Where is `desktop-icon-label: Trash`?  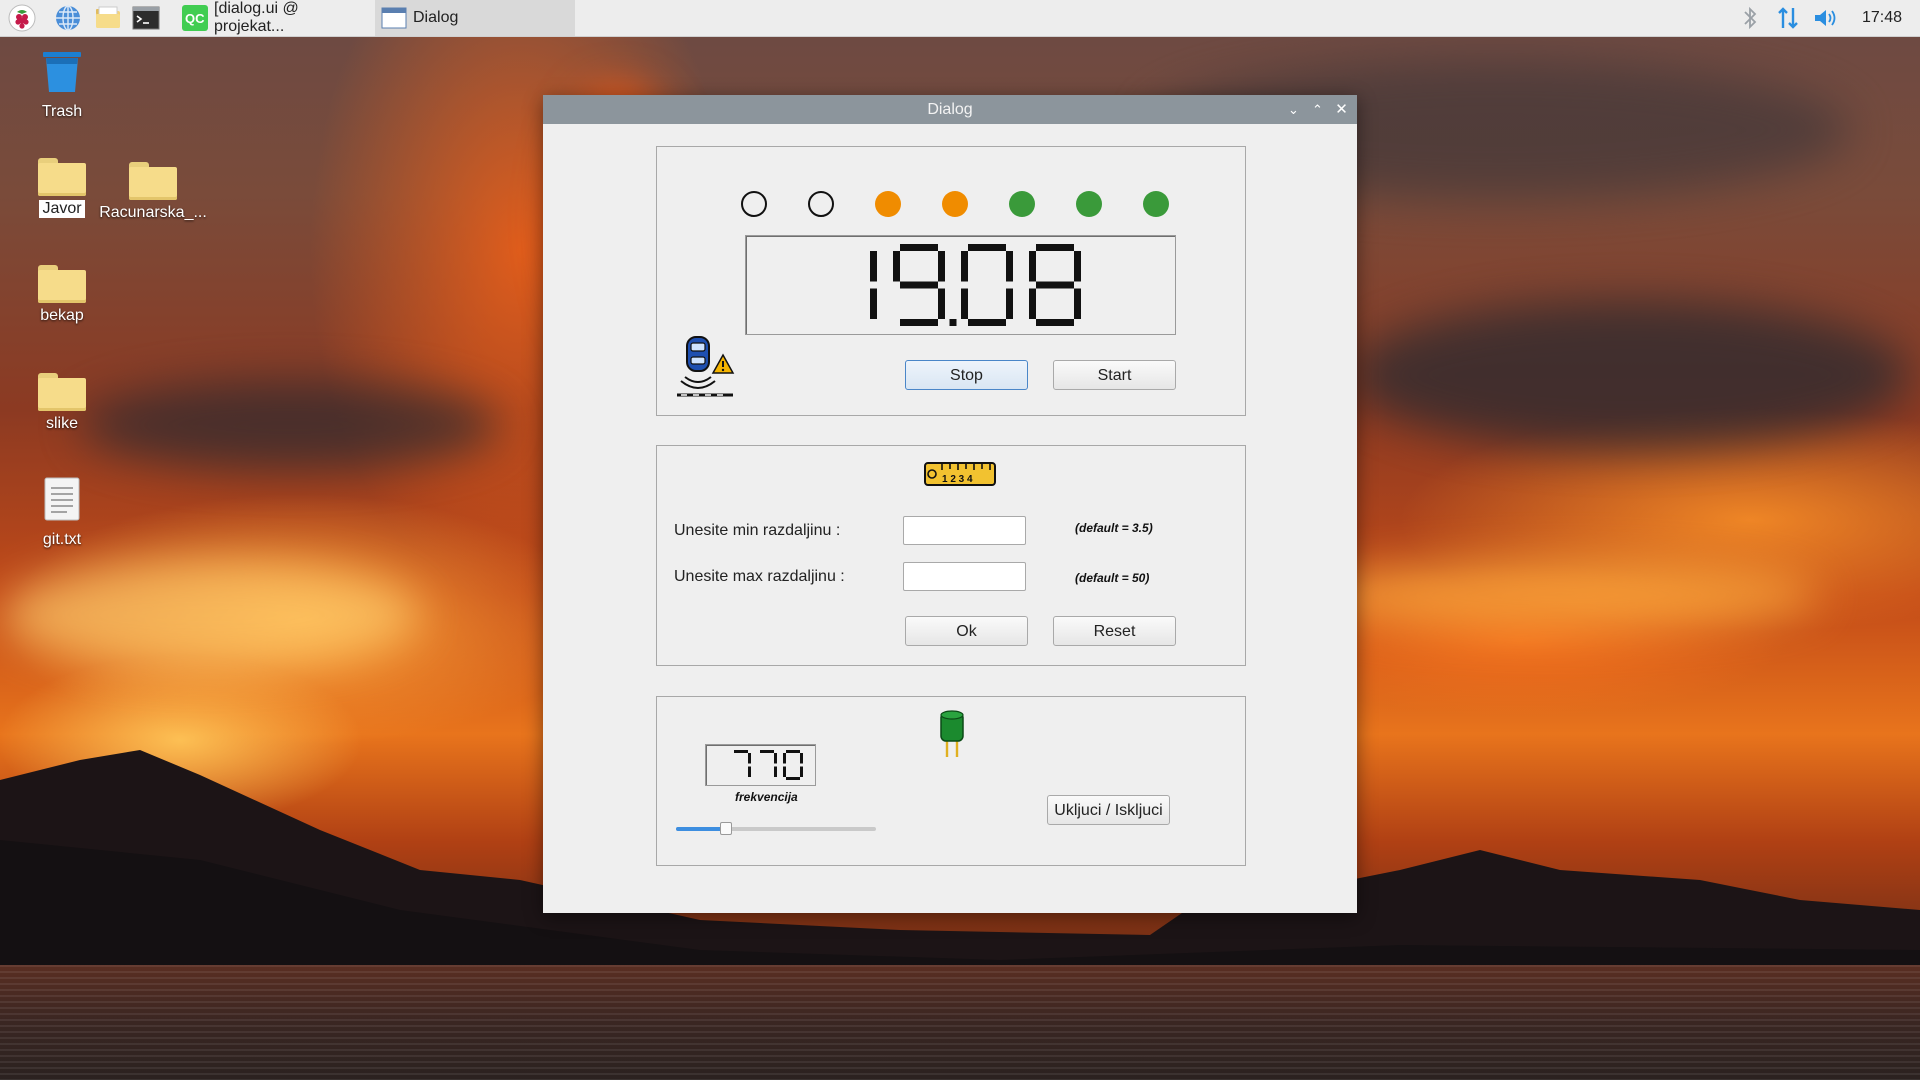 desktop-icon-label: Trash is located at coordinates (62, 111).